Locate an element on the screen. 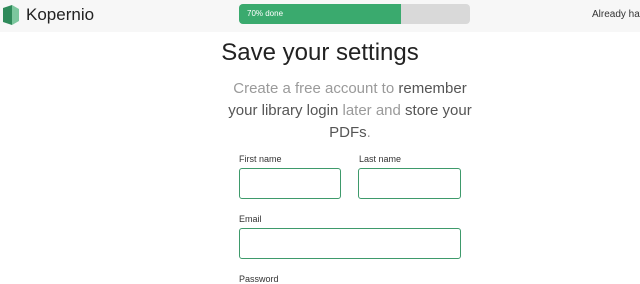 The image size is (640, 284). progress-bar: 70% done is located at coordinates (354, 14).